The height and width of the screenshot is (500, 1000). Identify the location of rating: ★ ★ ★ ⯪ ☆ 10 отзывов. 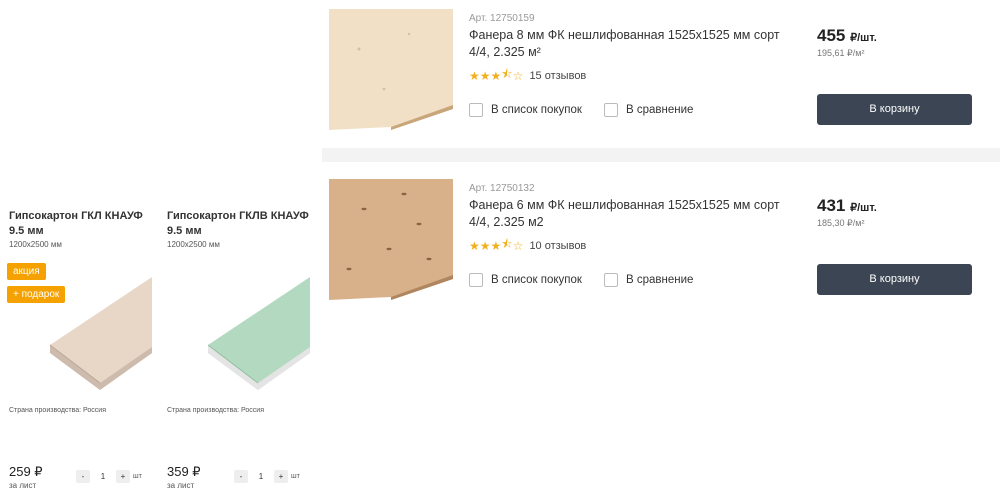
(527, 245).